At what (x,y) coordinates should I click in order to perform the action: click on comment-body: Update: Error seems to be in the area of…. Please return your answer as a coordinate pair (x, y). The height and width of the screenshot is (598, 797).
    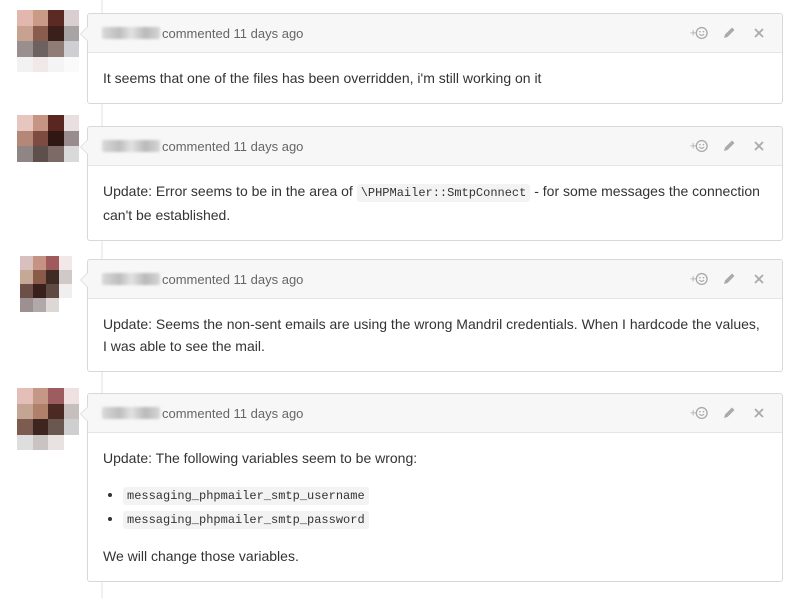
    Looking at the image, I should click on (435, 203).